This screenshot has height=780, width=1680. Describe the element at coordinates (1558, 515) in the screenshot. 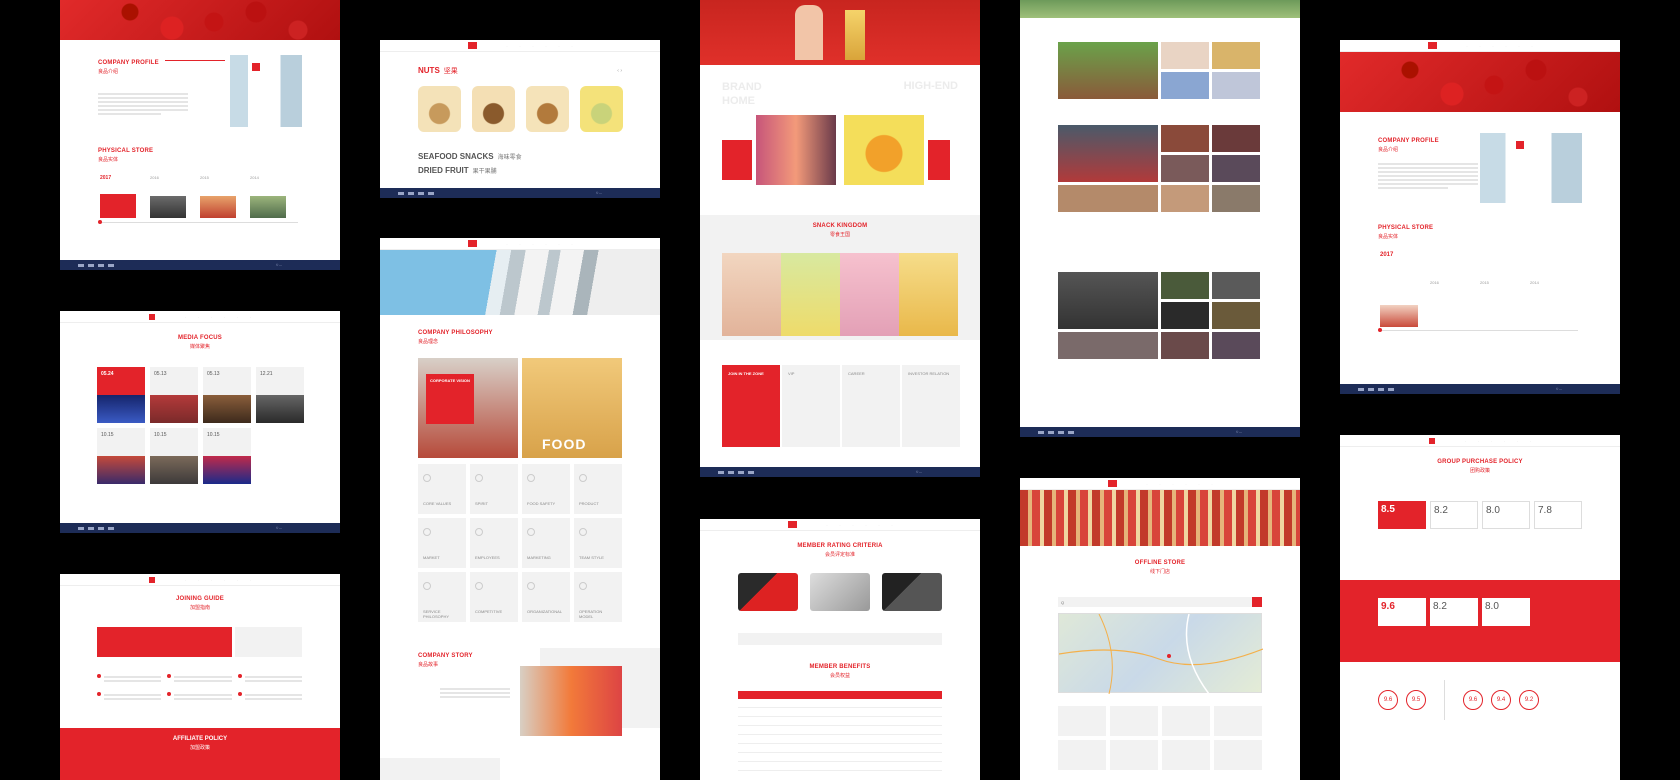

I see `discount-card: 7.8` at that location.